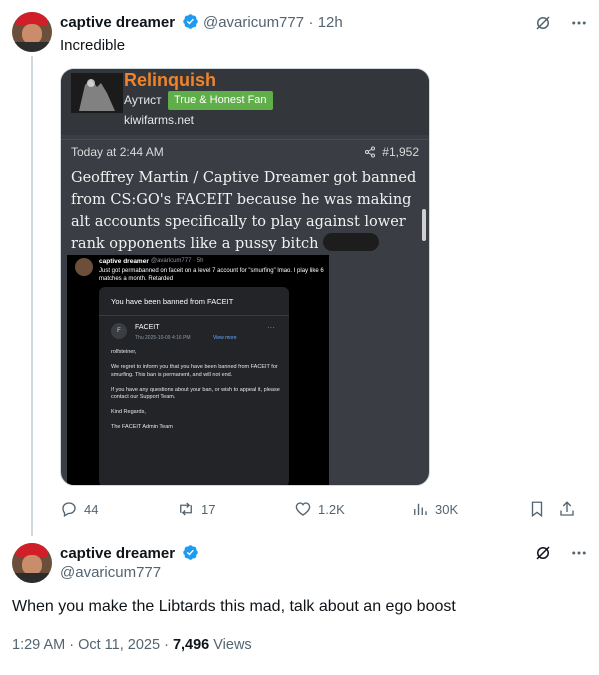 This screenshot has height=675, width=599. I want to click on post-metadata: 1:29 AM · Oct 11, 2025 · 7,496 Views, so click(132, 645).